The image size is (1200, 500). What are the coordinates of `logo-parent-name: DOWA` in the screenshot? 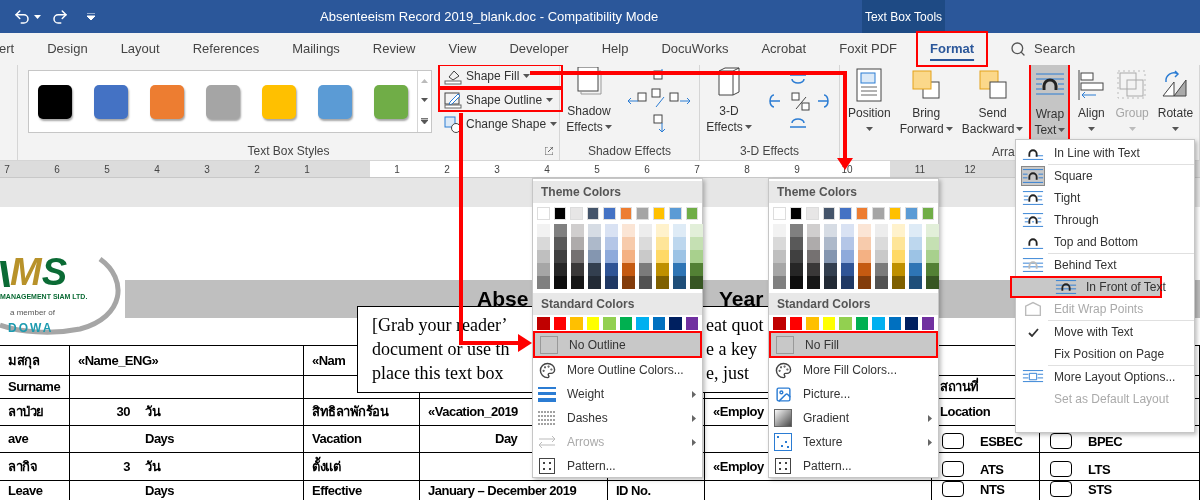 It's located at (31, 328).